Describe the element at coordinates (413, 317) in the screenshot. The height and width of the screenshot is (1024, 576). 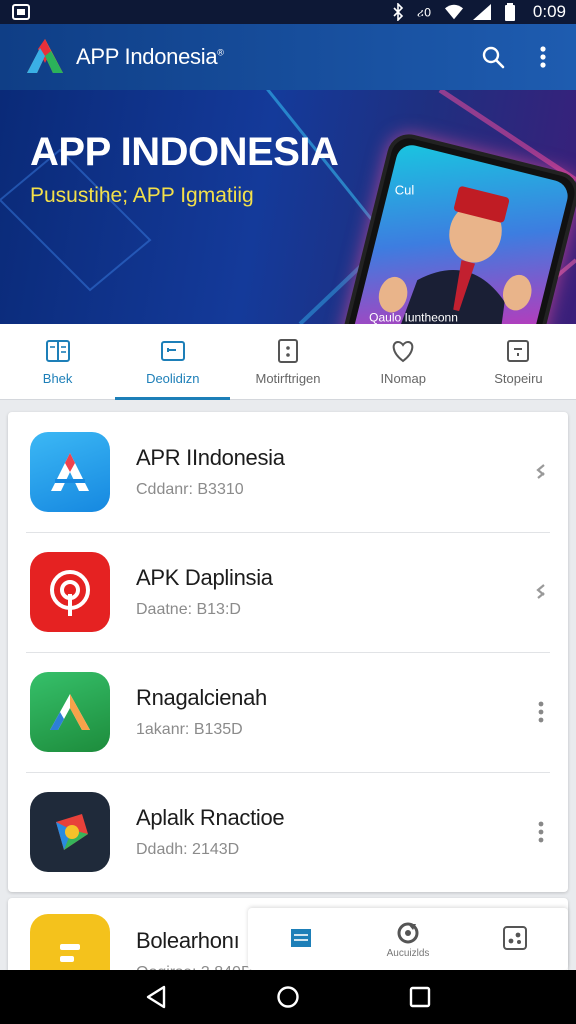
I see `phone-bottom-text: Qaulo Iuntheonn` at that location.